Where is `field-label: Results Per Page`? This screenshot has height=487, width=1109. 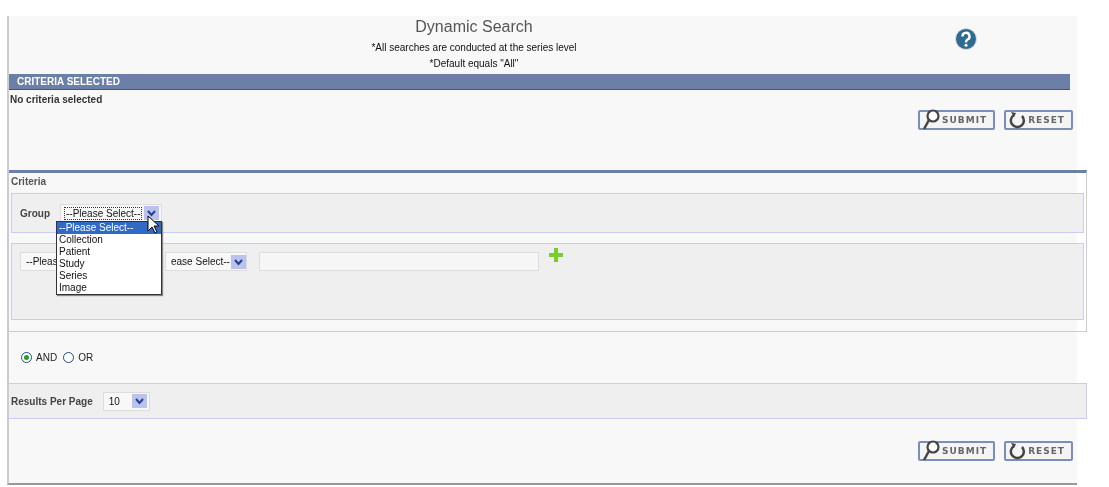 field-label: Results Per Page is located at coordinates (52, 401).